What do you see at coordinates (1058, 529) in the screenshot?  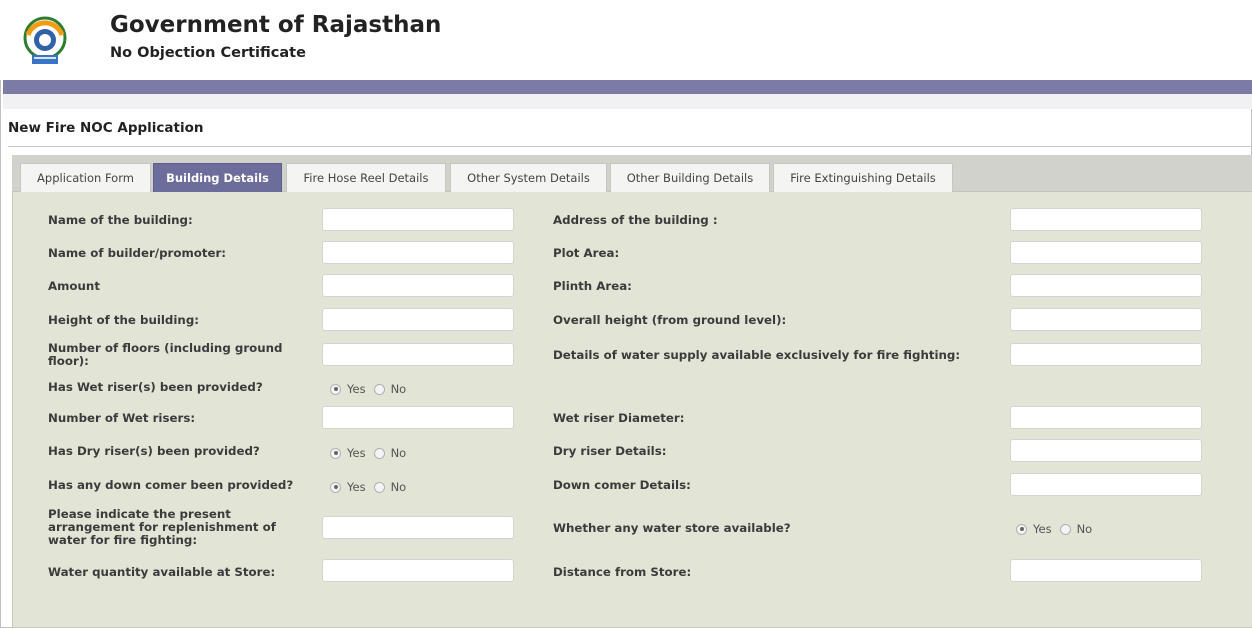 I see `water-store-radio-group: Yes No` at bounding box center [1058, 529].